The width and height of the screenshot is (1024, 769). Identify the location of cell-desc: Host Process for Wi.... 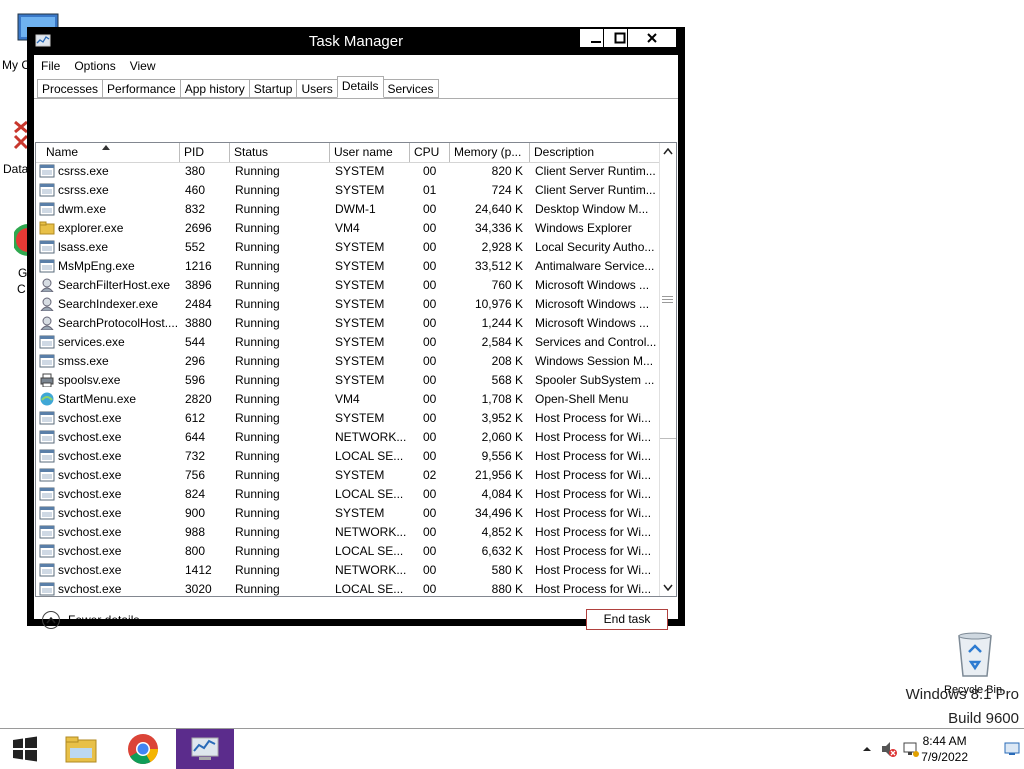
(593, 418).